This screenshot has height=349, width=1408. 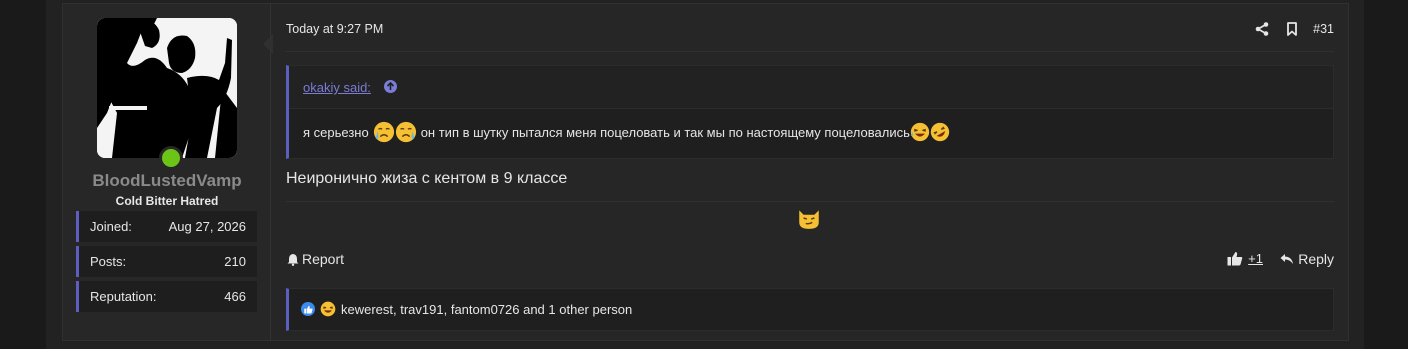 I want to click on thumbs-up-icon, so click(x=1235, y=259).